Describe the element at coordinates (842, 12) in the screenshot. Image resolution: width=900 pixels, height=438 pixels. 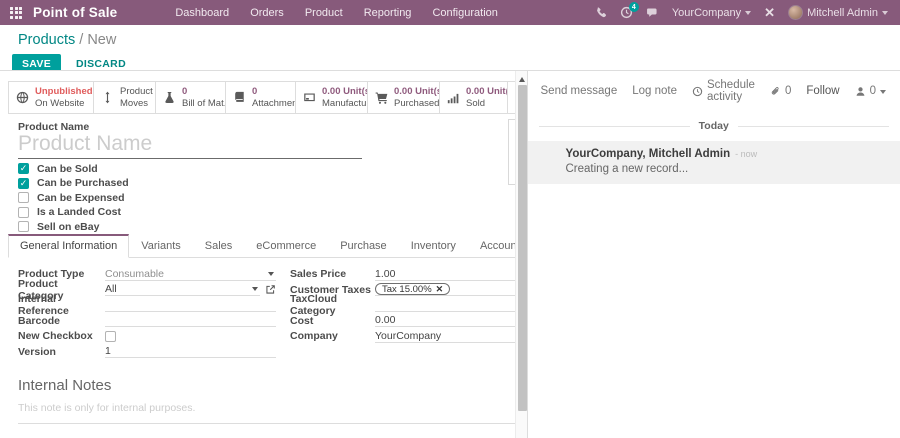
I see `user-name: Mitchell Admin` at that location.